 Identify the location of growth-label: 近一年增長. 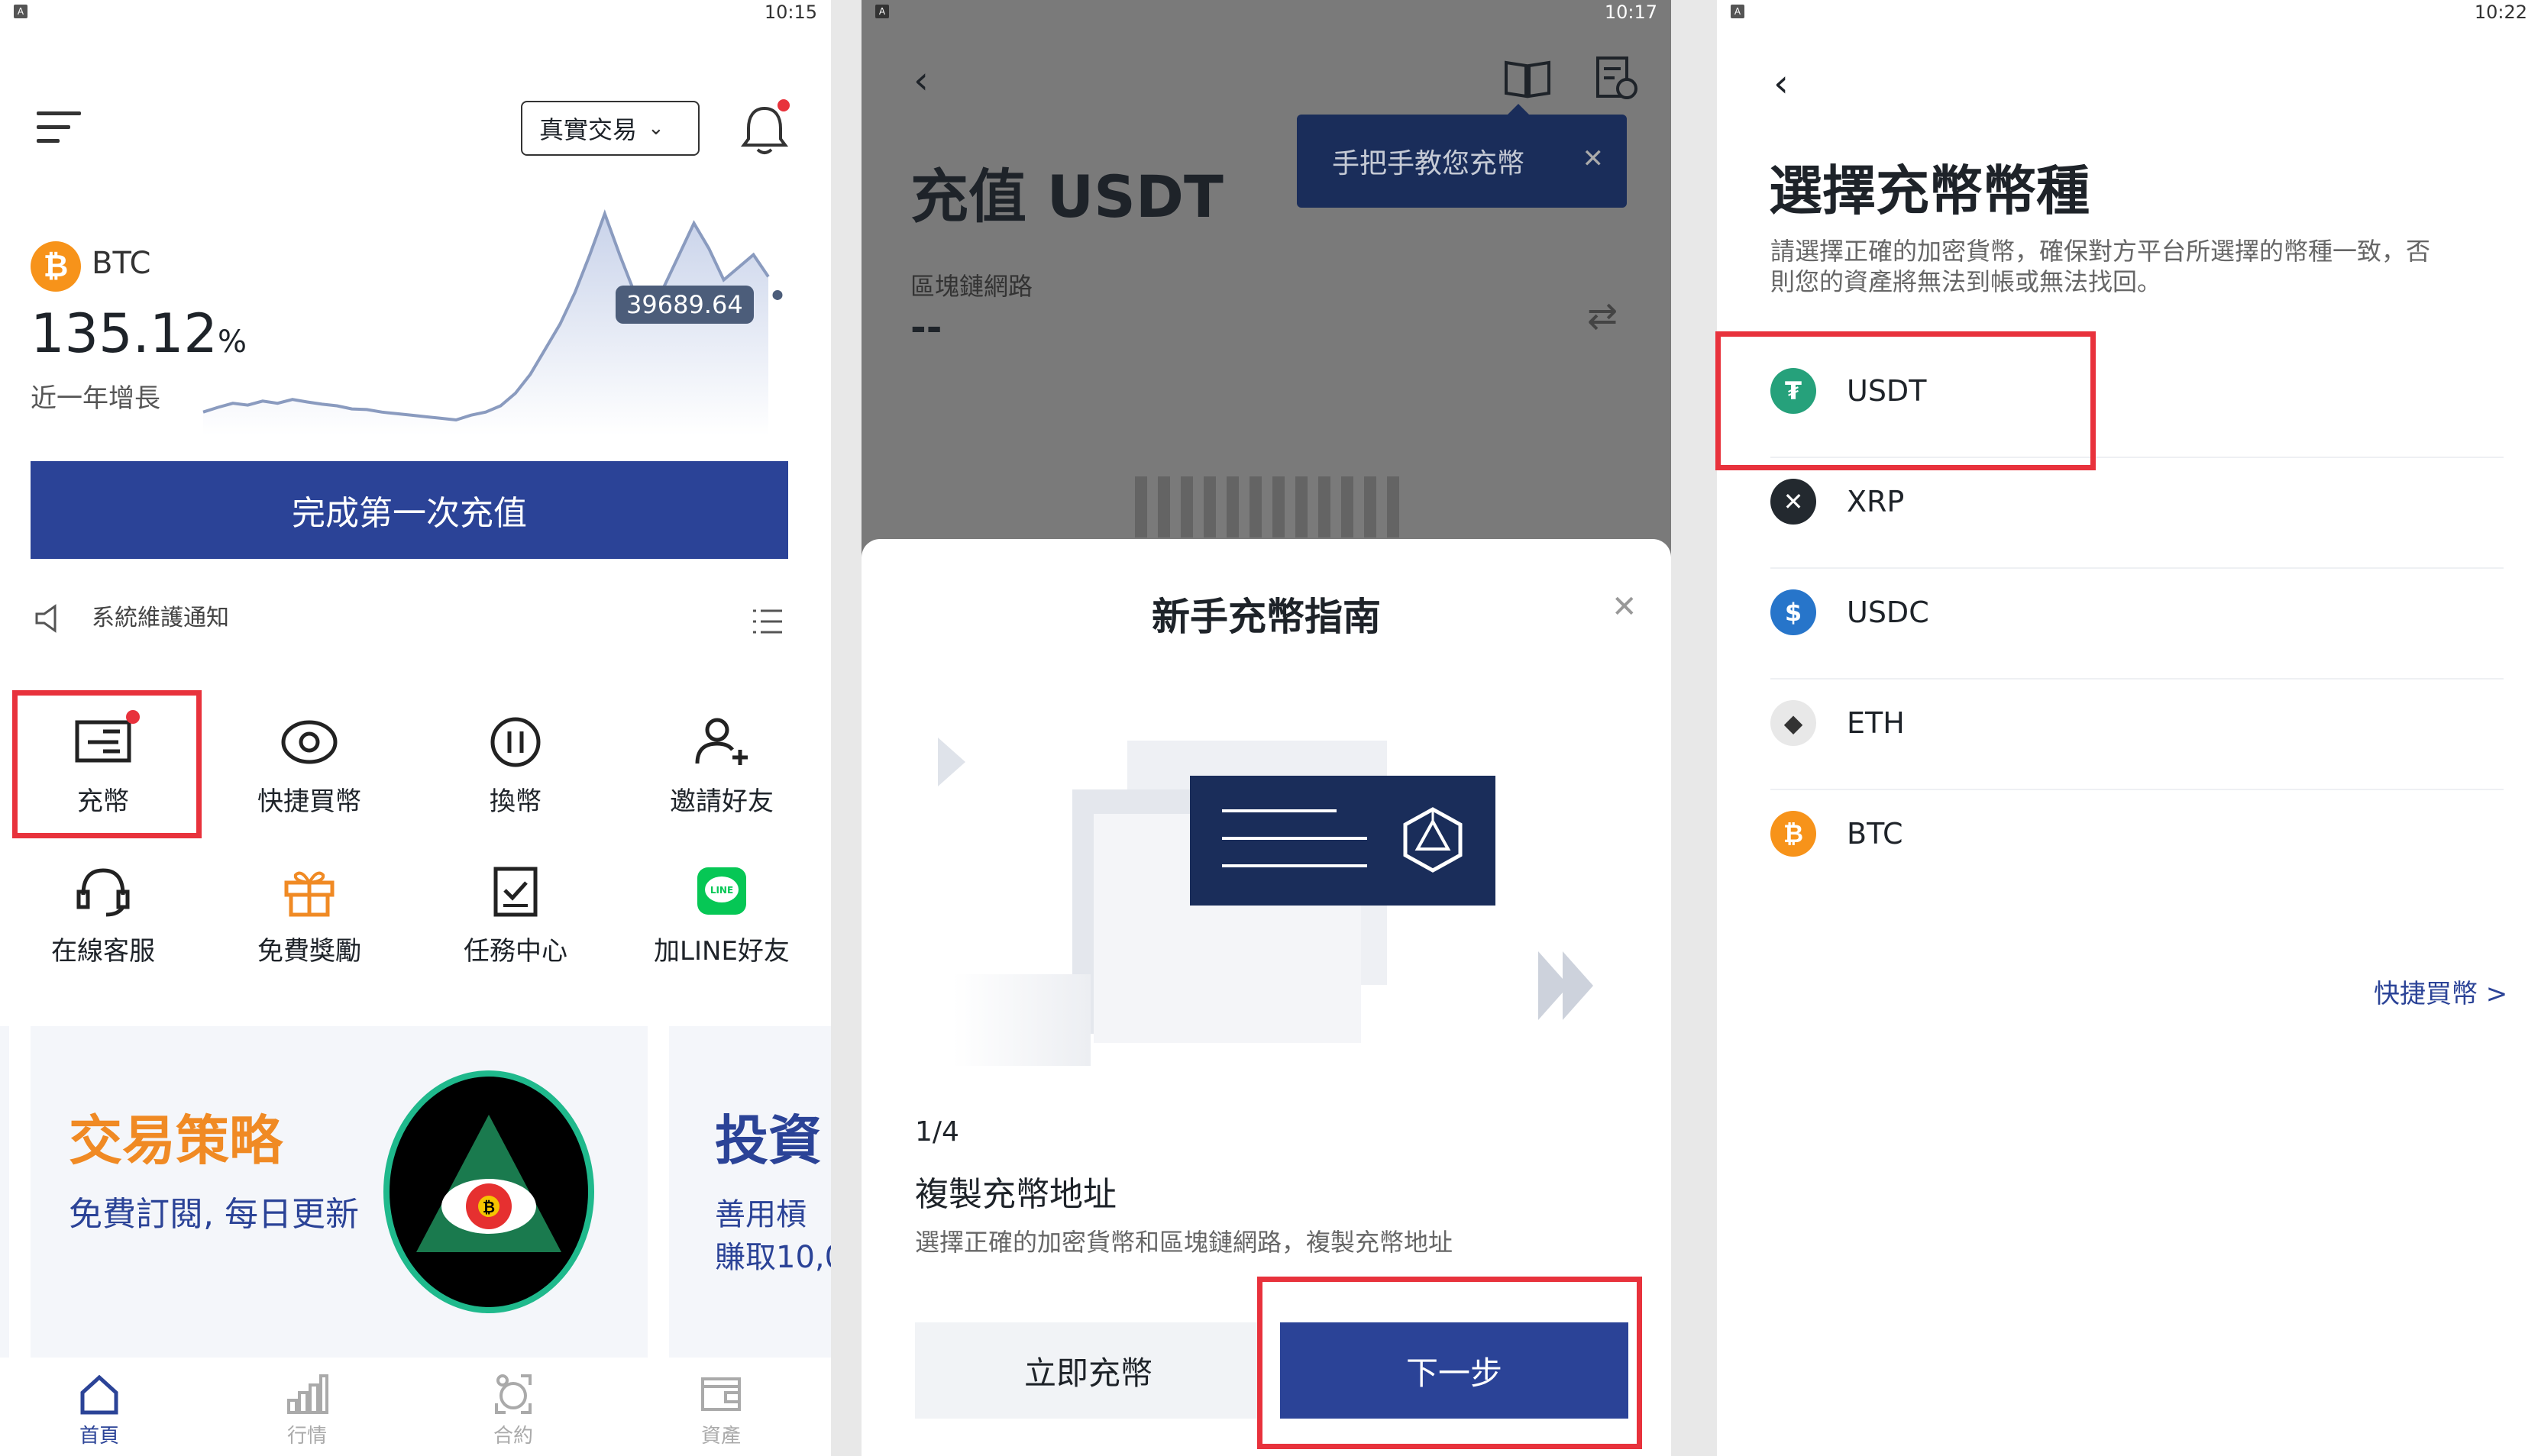
(95, 398).